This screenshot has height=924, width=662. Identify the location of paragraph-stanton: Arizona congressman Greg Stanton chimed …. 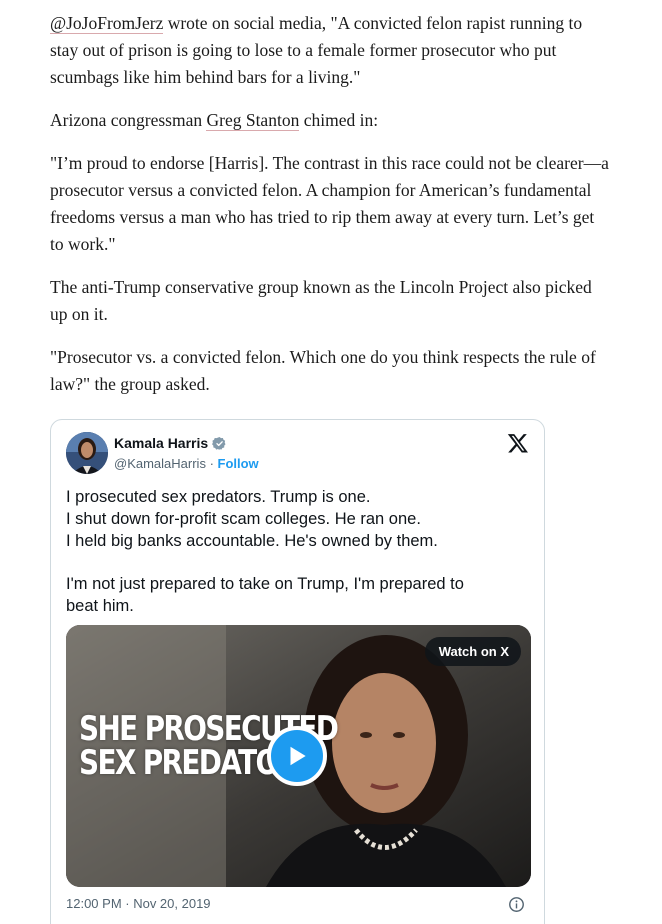
(330, 120).